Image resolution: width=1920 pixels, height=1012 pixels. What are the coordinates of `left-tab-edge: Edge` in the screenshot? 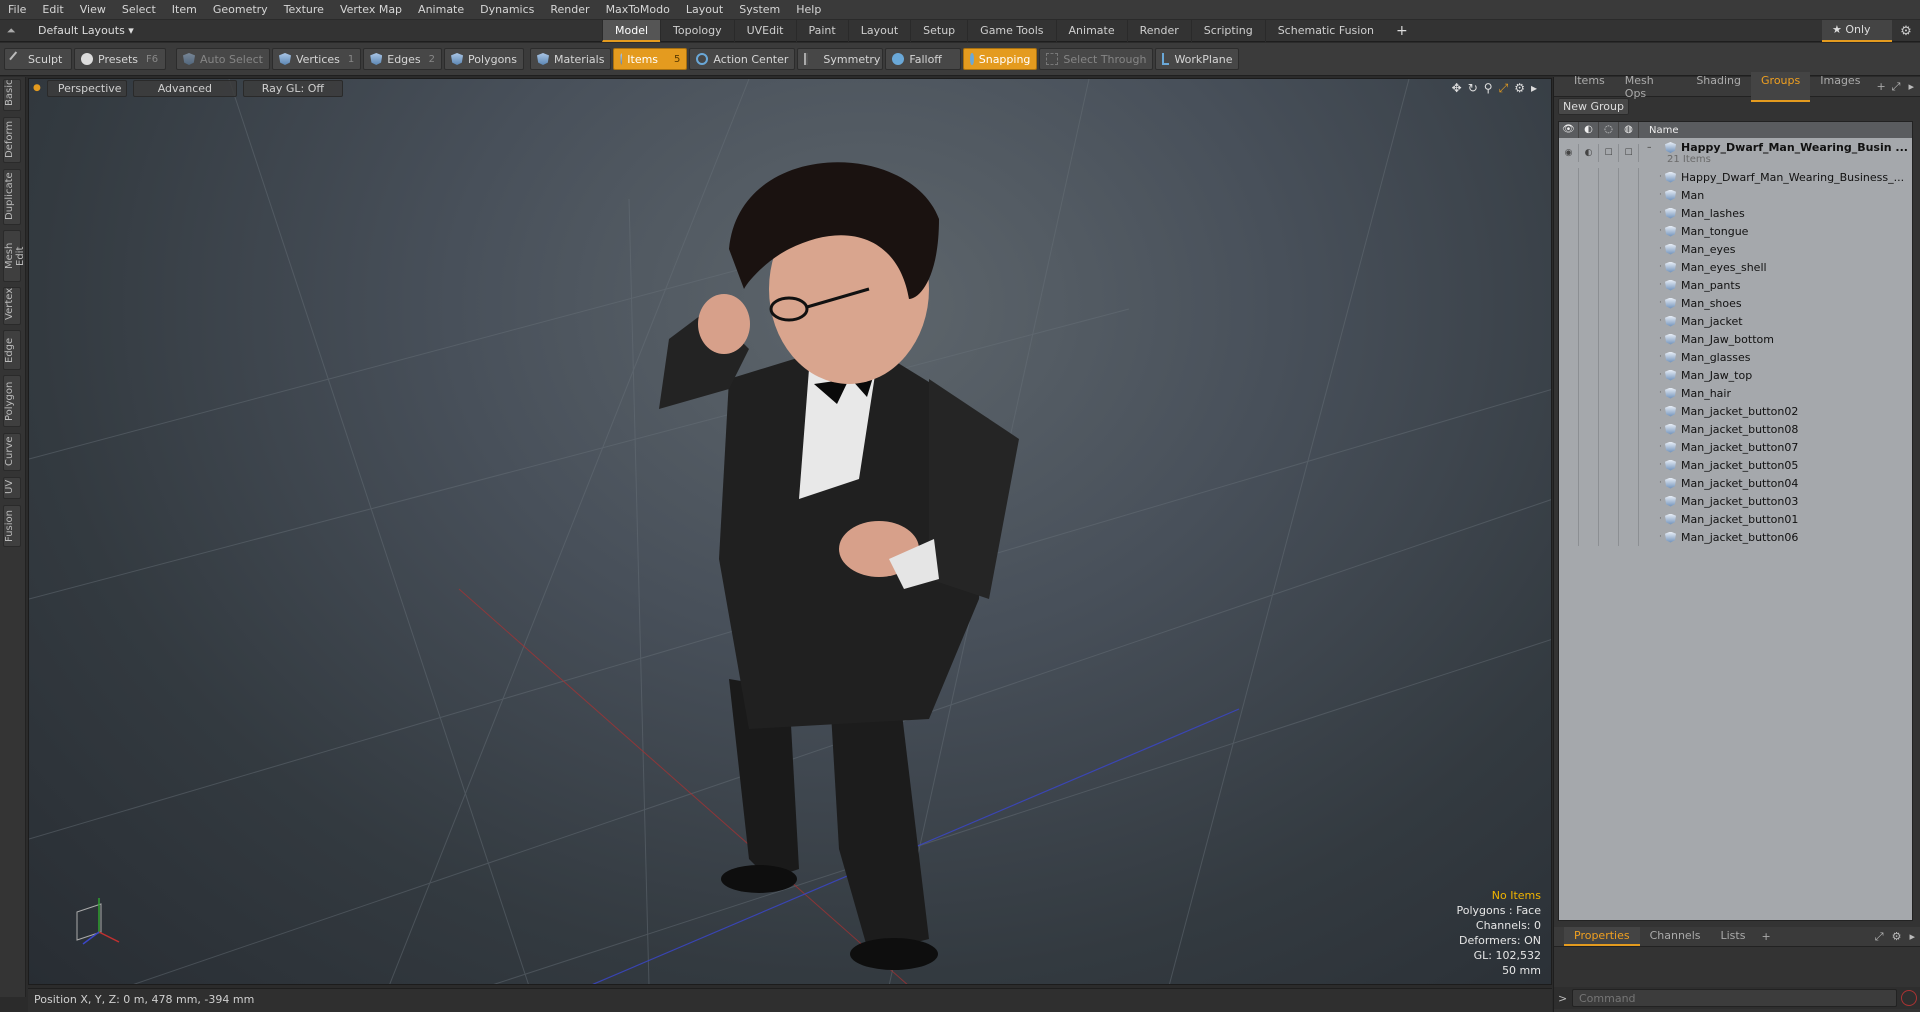 It's located at (12, 350).